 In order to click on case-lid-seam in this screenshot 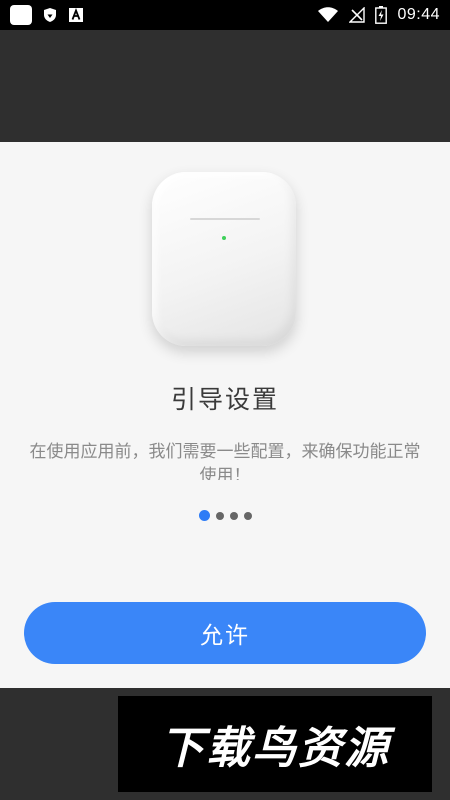, I will do `click(225, 219)`.